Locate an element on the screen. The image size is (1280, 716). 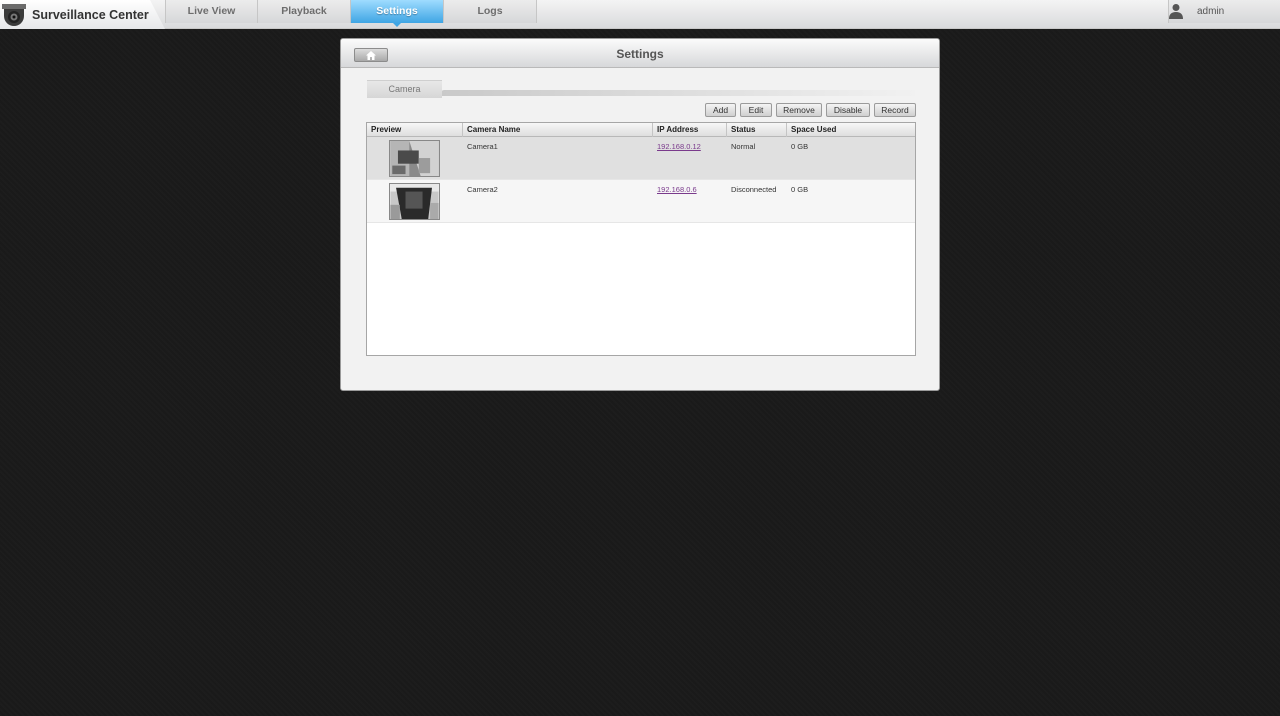
column-ip-address: IP Address is located at coordinates (690, 130).